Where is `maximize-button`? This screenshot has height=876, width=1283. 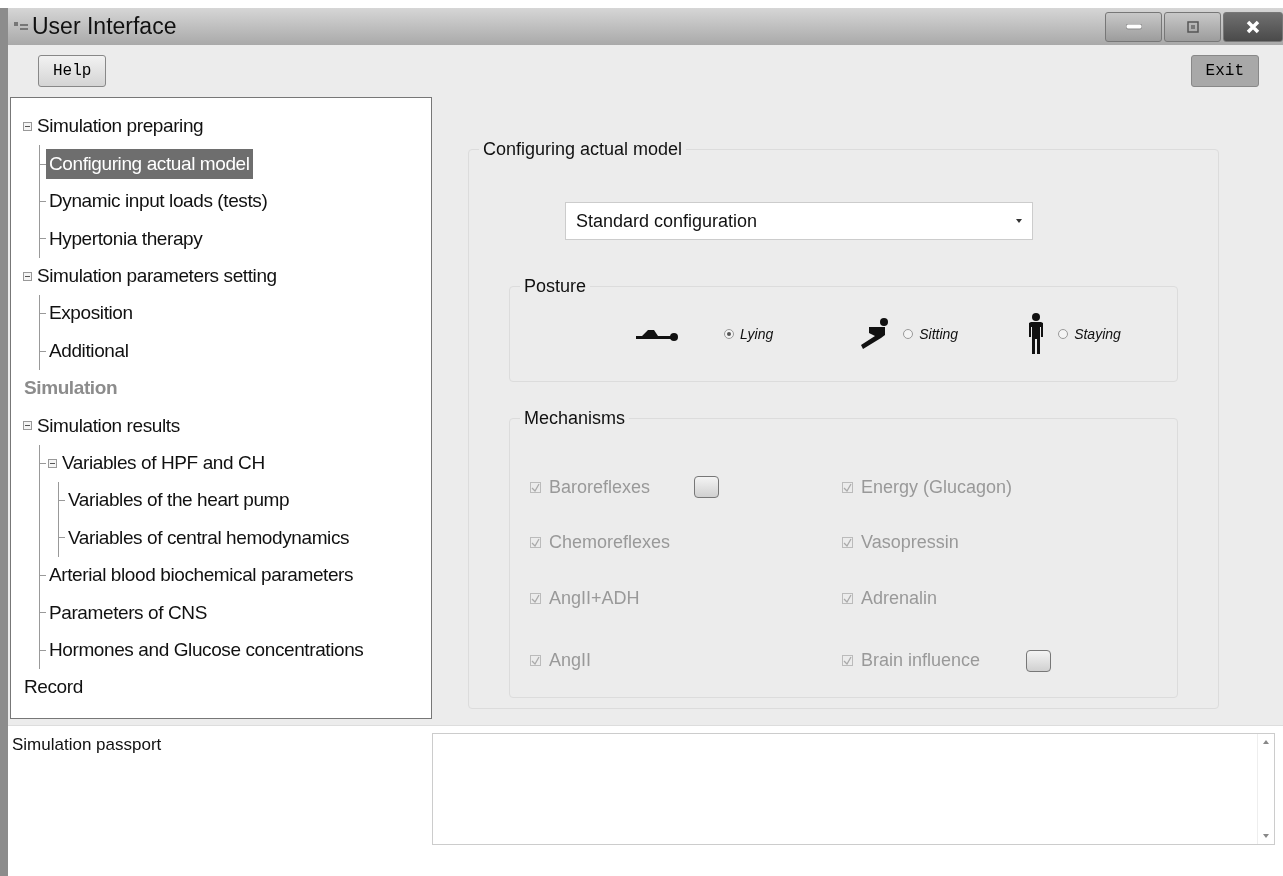
maximize-button is located at coordinates (1192, 26).